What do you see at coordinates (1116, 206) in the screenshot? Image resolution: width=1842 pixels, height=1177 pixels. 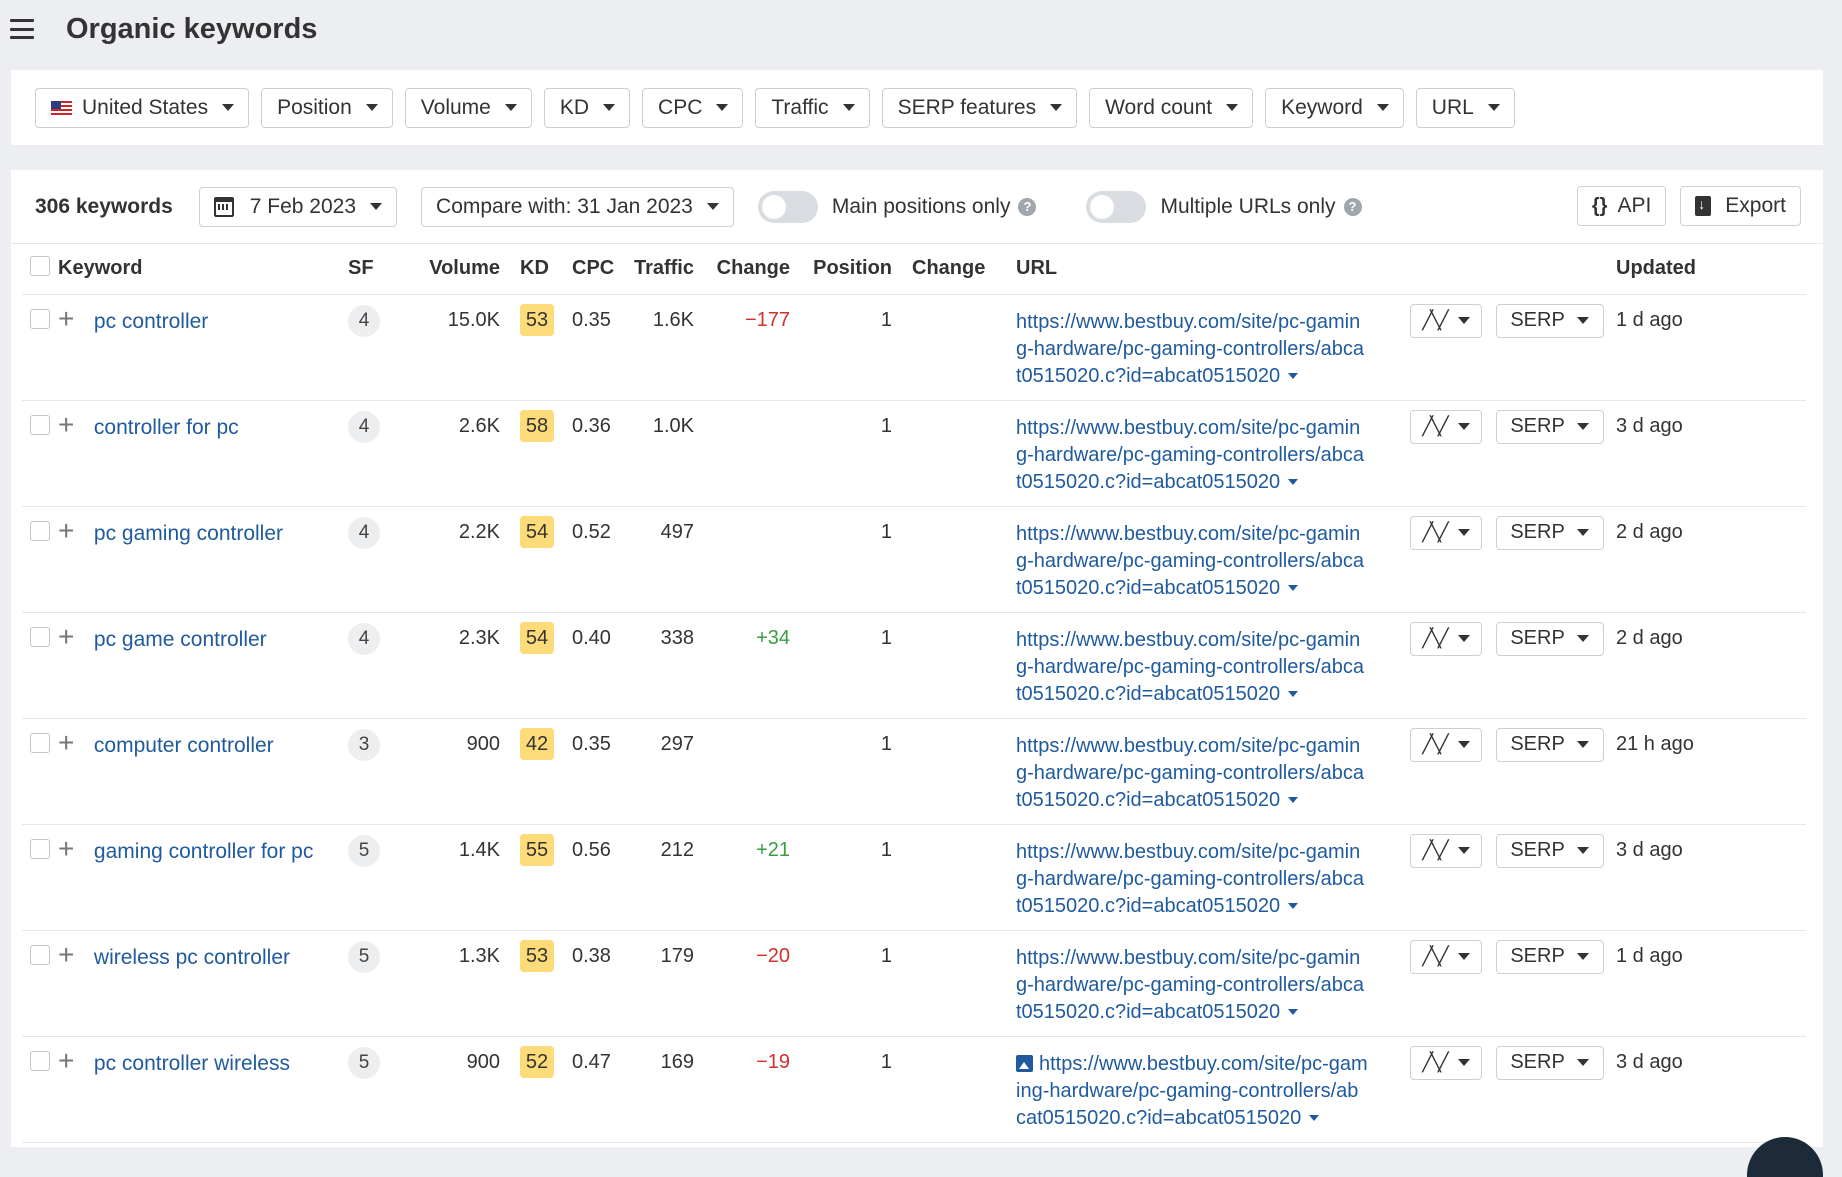 I see `multiple-urls-toggle` at bounding box center [1116, 206].